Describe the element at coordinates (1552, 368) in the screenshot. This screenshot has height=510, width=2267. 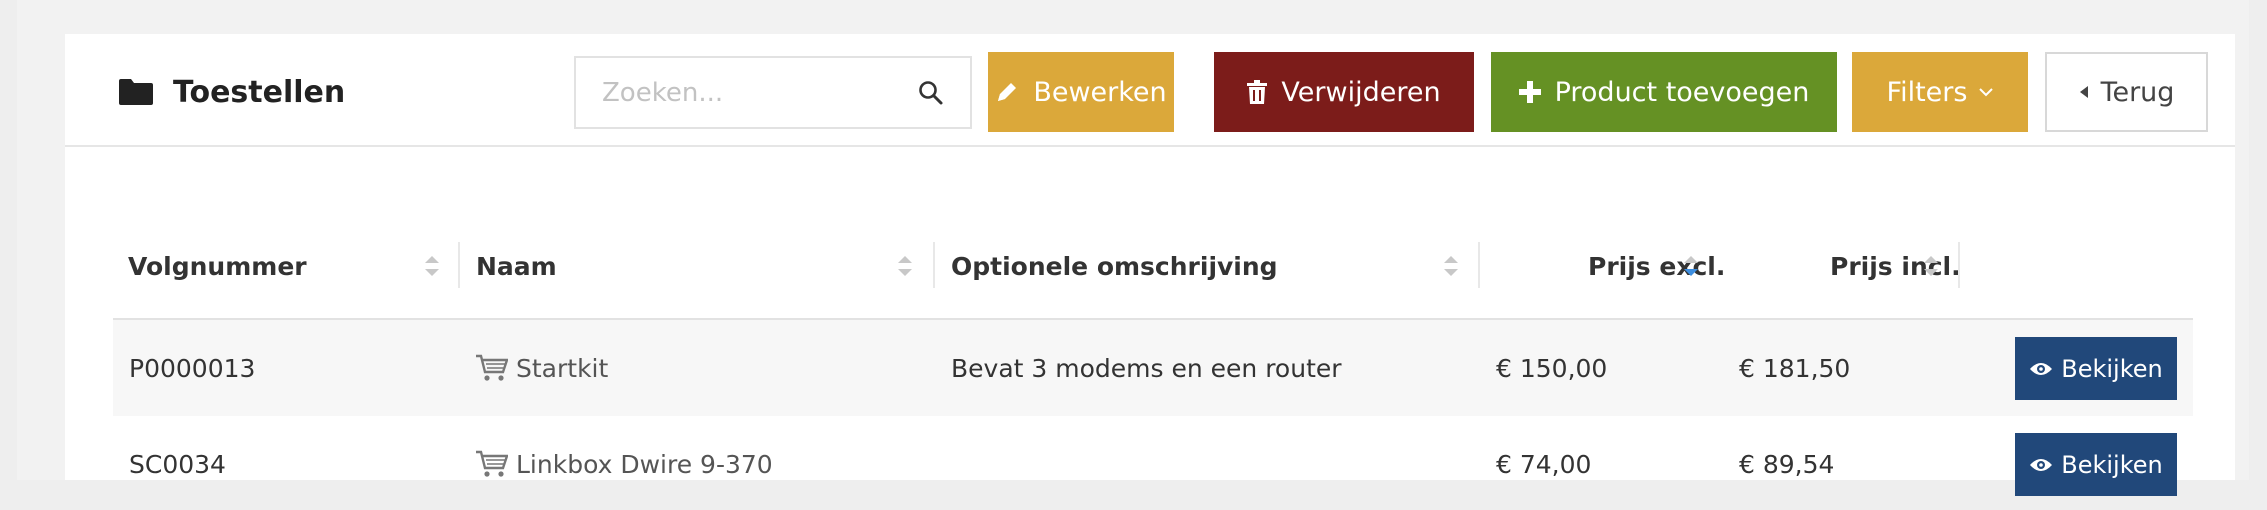
I see `cell-prijs-excl: € 150,00` at that location.